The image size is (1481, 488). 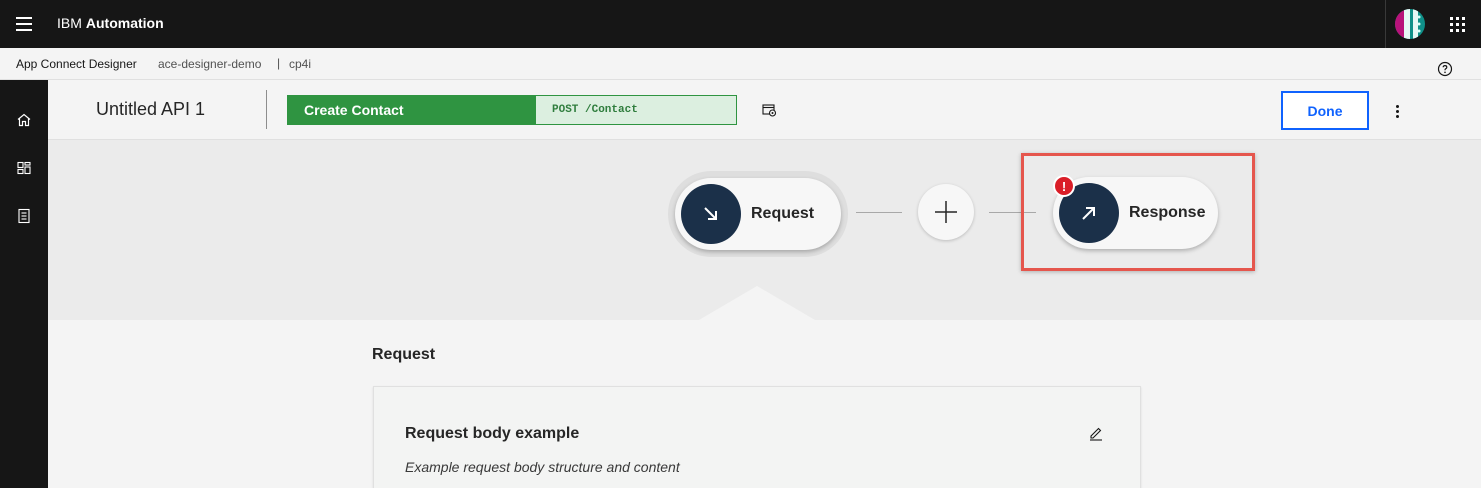 I want to click on highlight-annotation, so click(x=1138, y=212).